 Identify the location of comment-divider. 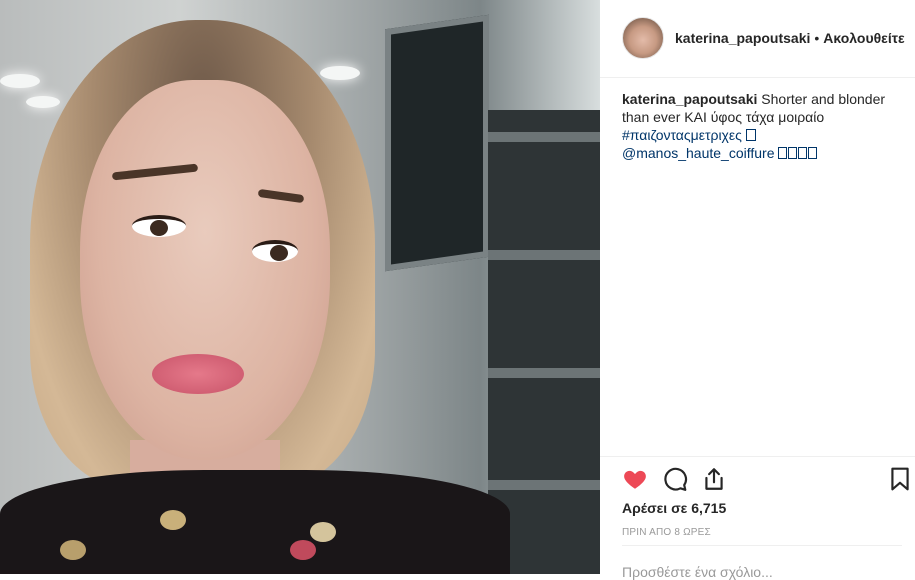
(762, 545).